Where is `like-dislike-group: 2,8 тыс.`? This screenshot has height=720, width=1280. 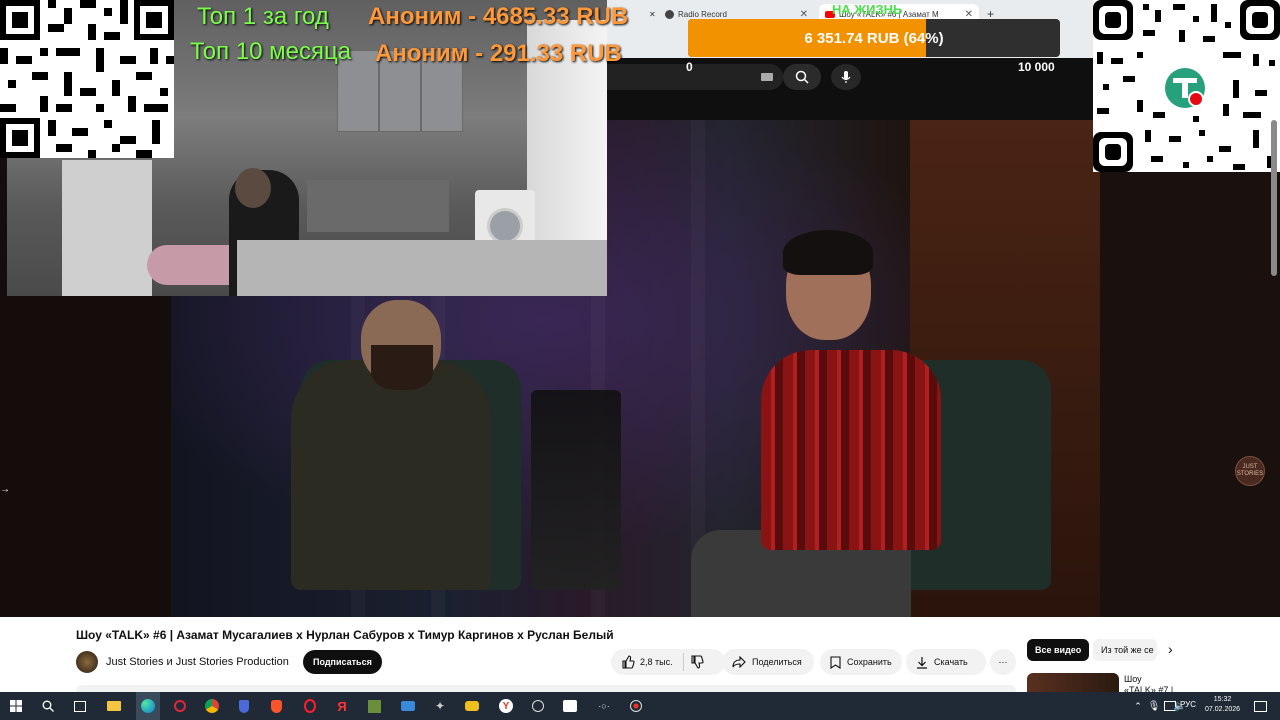
like-dislike-group: 2,8 тыс. is located at coordinates (668, 662).